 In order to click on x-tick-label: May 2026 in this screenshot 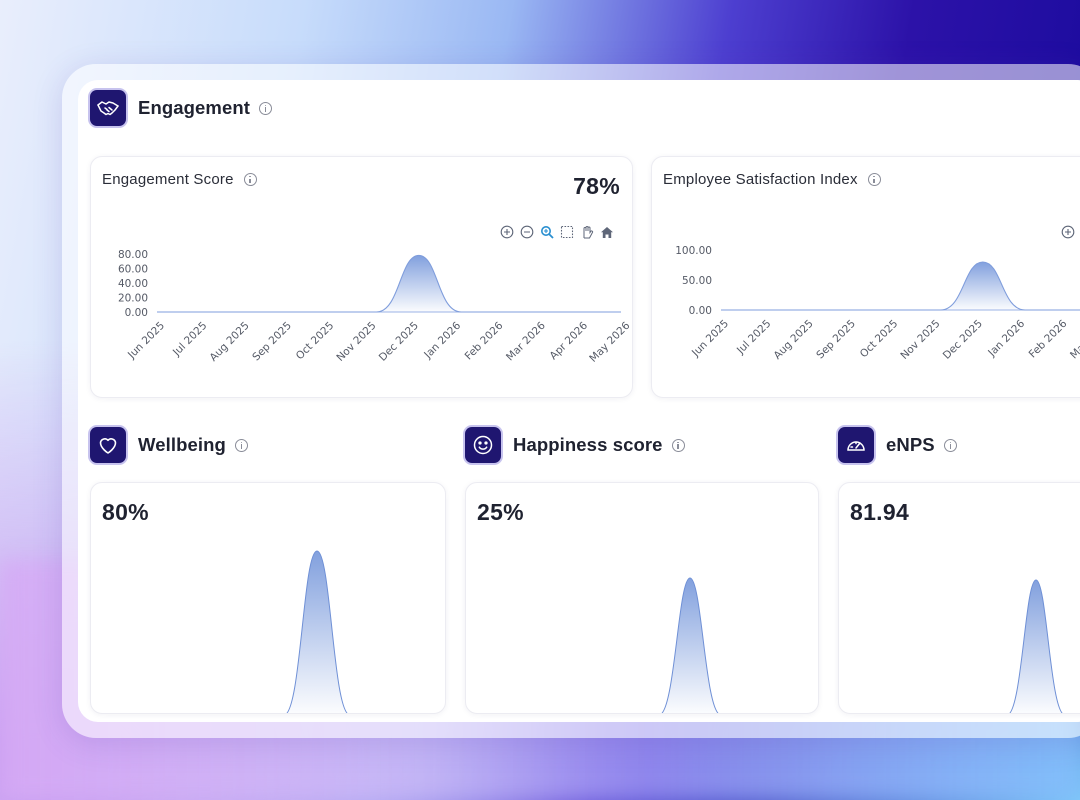, I will do `click(609, 341)`.